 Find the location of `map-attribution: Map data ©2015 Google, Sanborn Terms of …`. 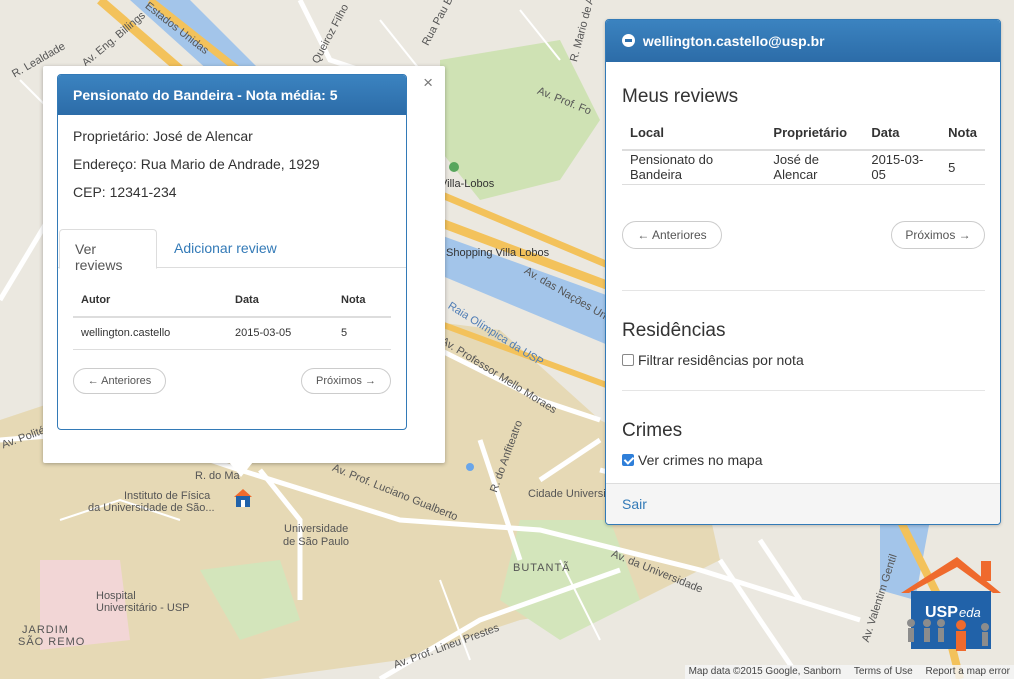

map-attribution: Map data ©2015 Google, Sanborn Terms of … is located at coordinates (849, 672).